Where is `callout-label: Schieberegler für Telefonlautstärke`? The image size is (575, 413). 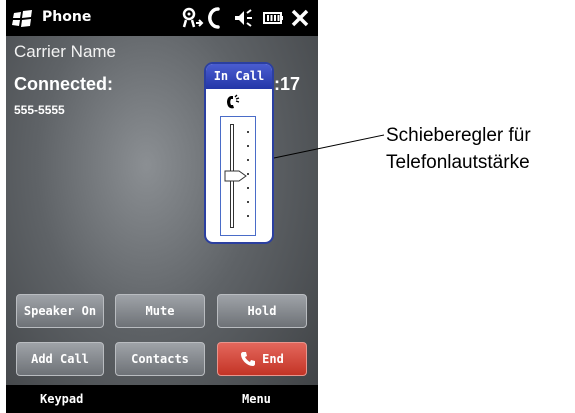 callout-label: Schieberegler für Telefonlautstärke is located at coordinates (458, 149).